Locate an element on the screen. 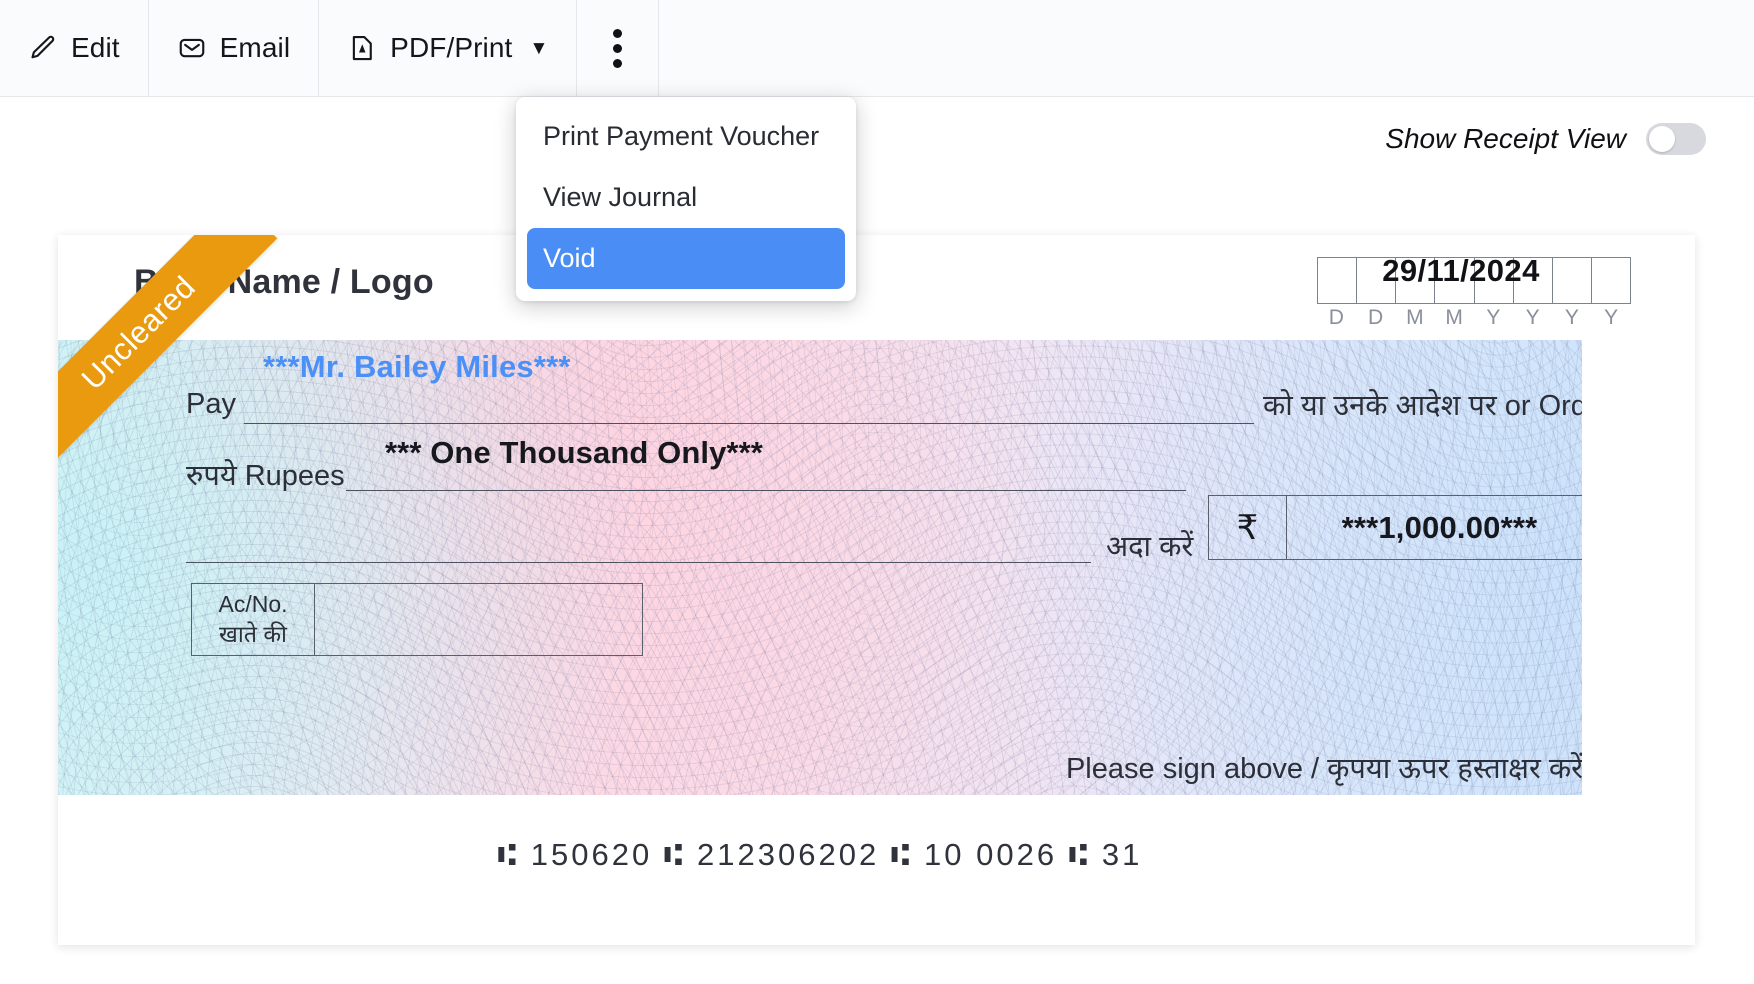  pdf-file-icon is located at coordinates (362, 48).